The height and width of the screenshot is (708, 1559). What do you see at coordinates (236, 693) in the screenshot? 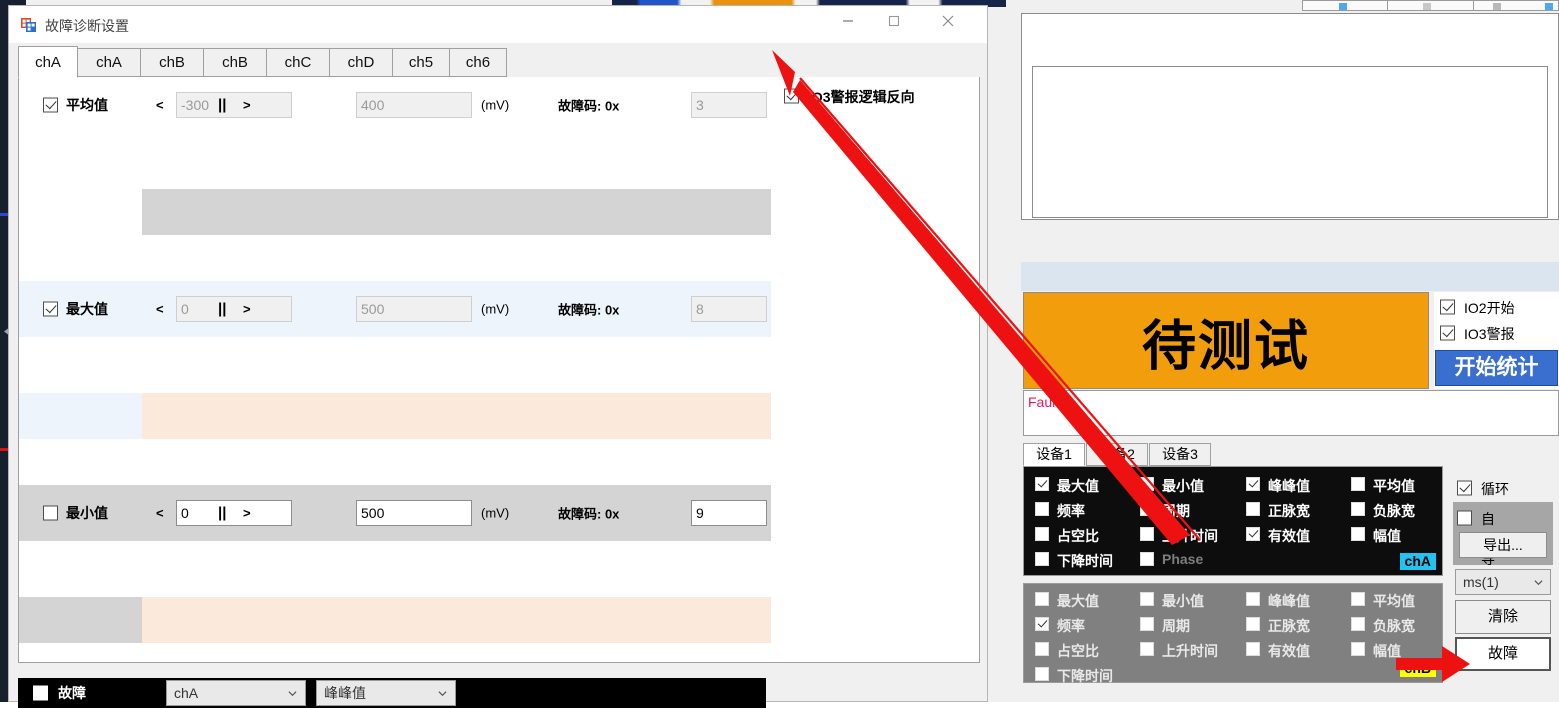
I see `channel-select: chA` at bounding box center [236, 693].